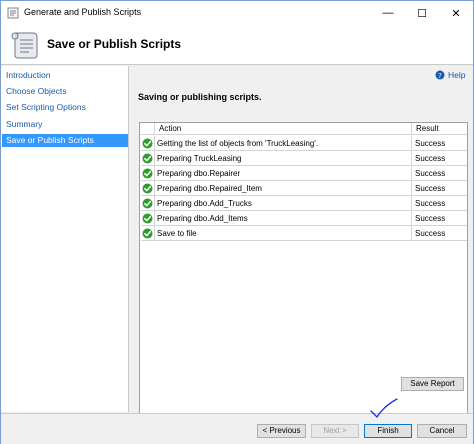 This screenshot has height=444, width=474. What do you see at coordinates (200, 97) in the screenshot?
I see `status-text: Saving or publishing scripts.` at bounding box center [200, 97].